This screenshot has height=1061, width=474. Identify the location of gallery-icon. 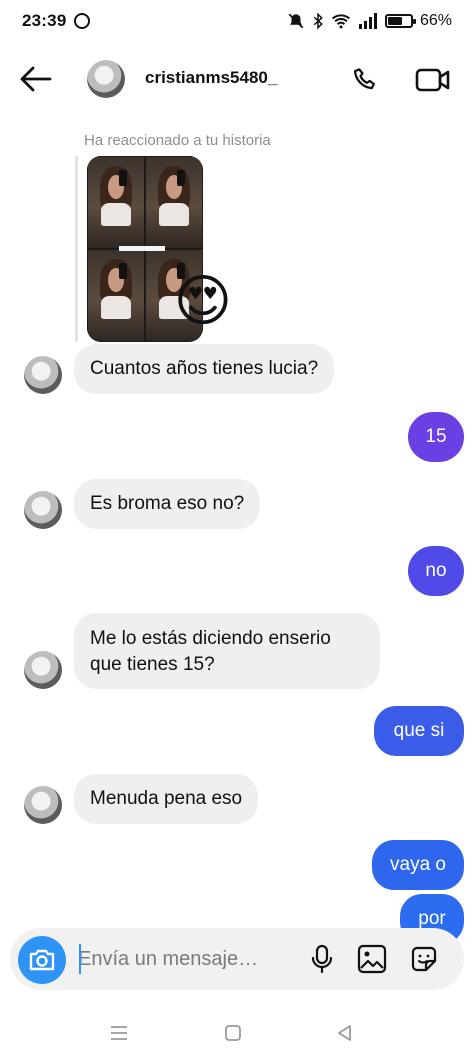
(372, 959).